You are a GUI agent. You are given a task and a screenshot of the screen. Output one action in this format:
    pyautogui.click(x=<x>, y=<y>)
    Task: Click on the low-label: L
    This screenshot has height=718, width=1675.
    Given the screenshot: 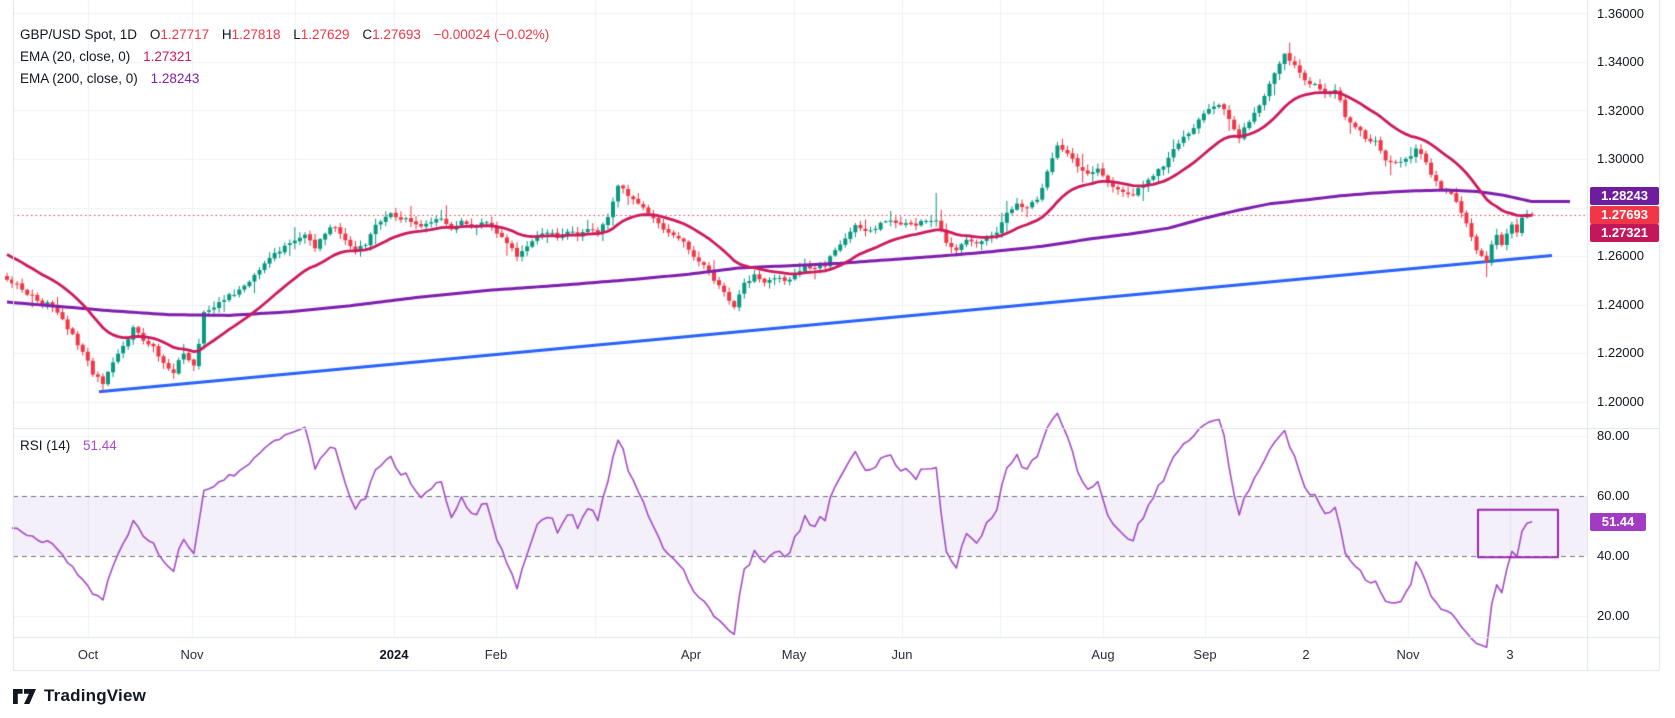 What is the action you would take?
    pyautogui.click(x=297, y=34)
    